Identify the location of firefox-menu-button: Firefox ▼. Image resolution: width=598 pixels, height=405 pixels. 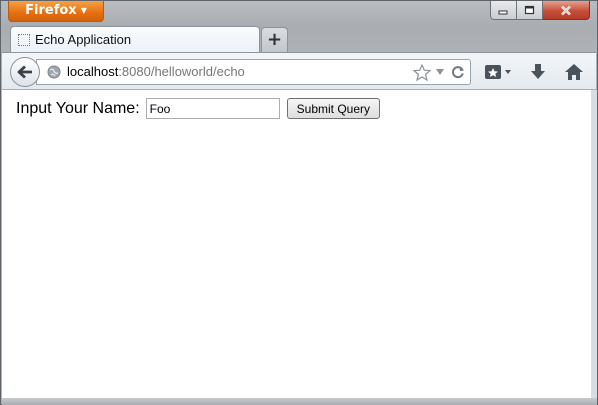
(56, 11).